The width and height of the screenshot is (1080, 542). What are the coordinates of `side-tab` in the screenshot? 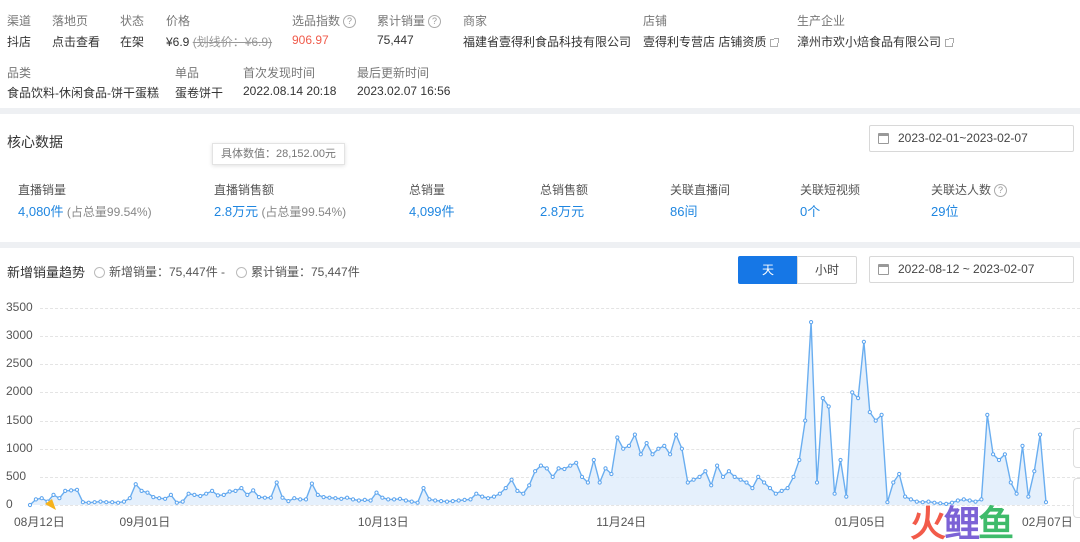 It's located at (1076, 498).